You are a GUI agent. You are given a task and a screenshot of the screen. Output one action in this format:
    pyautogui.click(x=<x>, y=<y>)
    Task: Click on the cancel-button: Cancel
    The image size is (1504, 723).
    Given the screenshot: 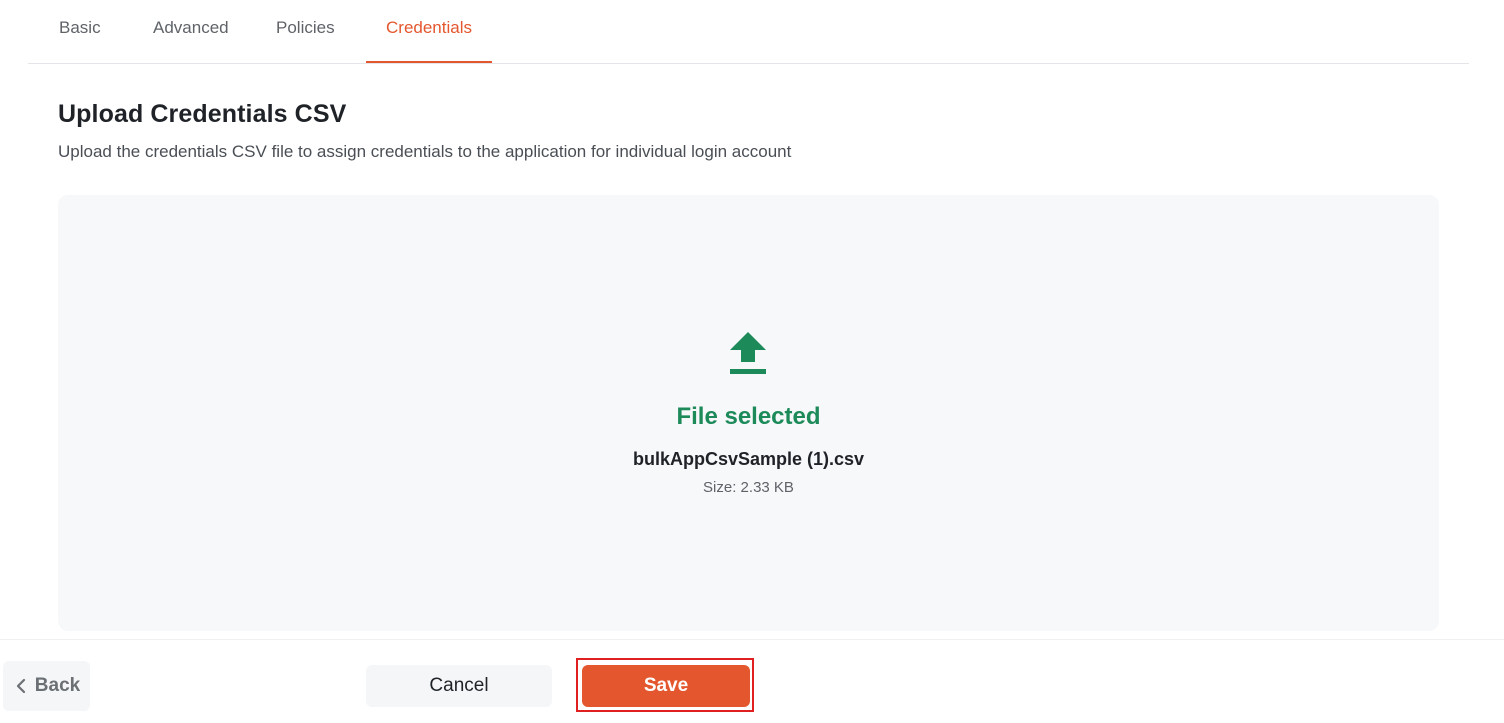 What is the action you would take?
    pyautogui.click(x=459, y=686)
    